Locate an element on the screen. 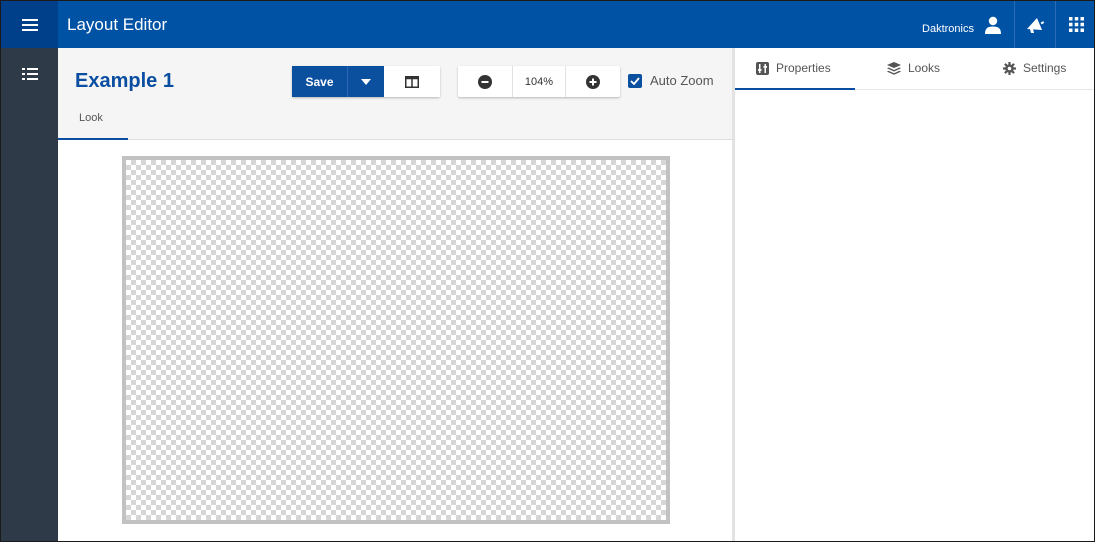 This screenshot has height=542, width=1095. gear-icon is located at coordinates (1009, 68).